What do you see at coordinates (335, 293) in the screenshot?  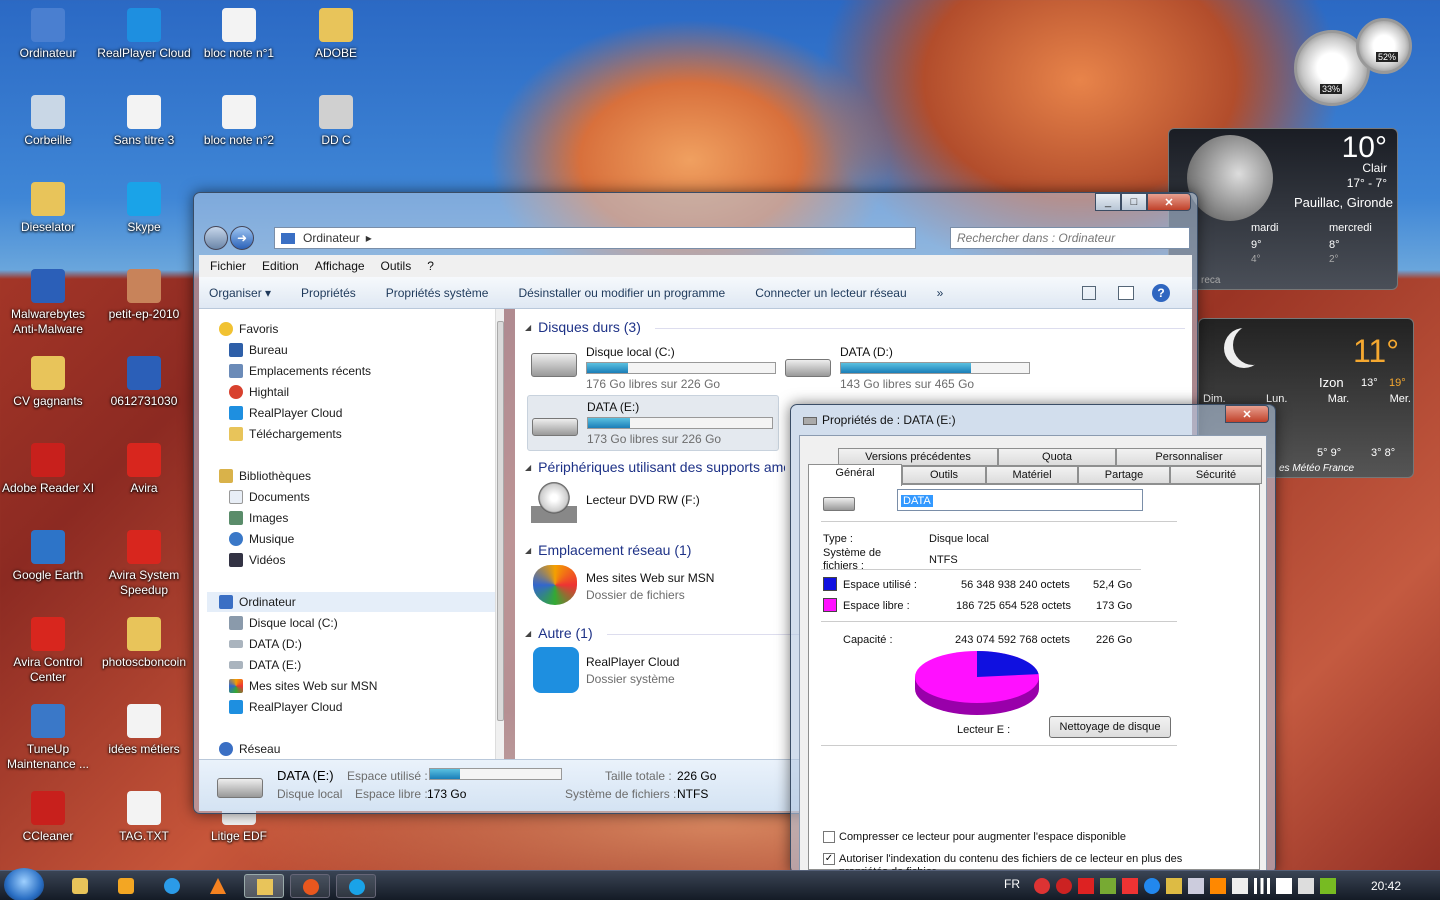 I see `properties-button: Propriétés` at bounding box center [335, 293].